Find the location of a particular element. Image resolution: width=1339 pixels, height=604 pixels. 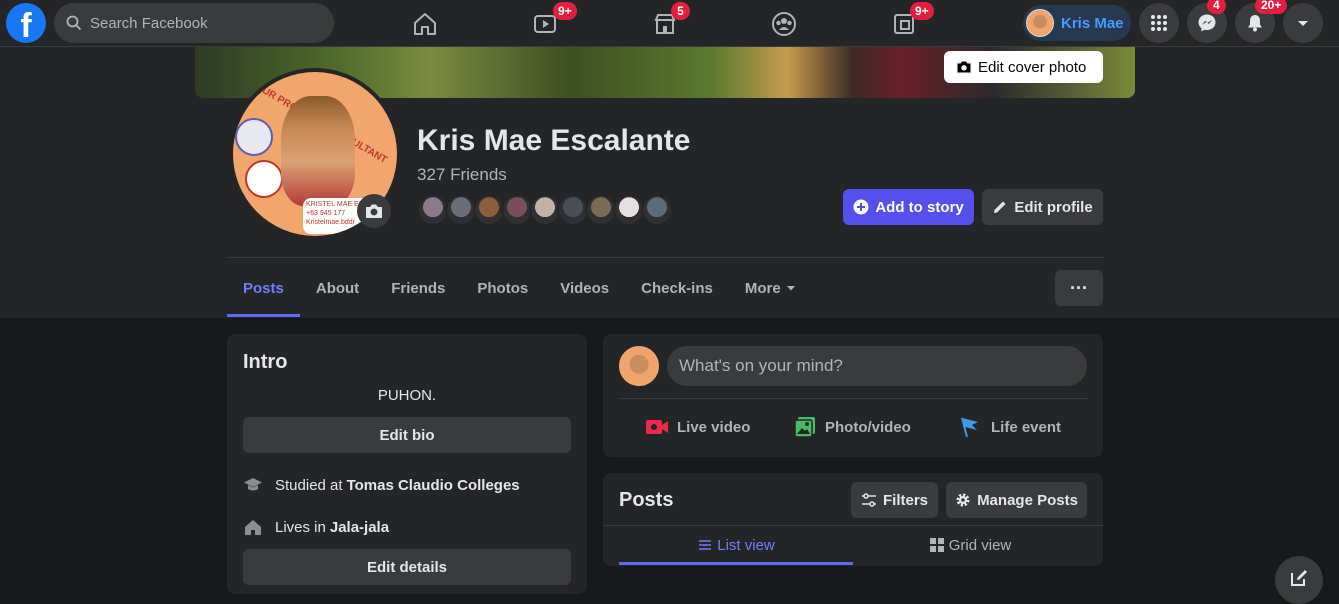

manage-posts-button: Manage Posts is located at coordinates (1016, 500).